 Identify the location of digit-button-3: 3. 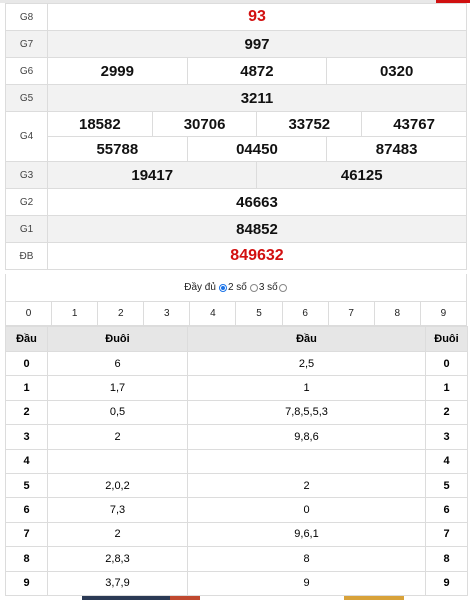
(167, 313).